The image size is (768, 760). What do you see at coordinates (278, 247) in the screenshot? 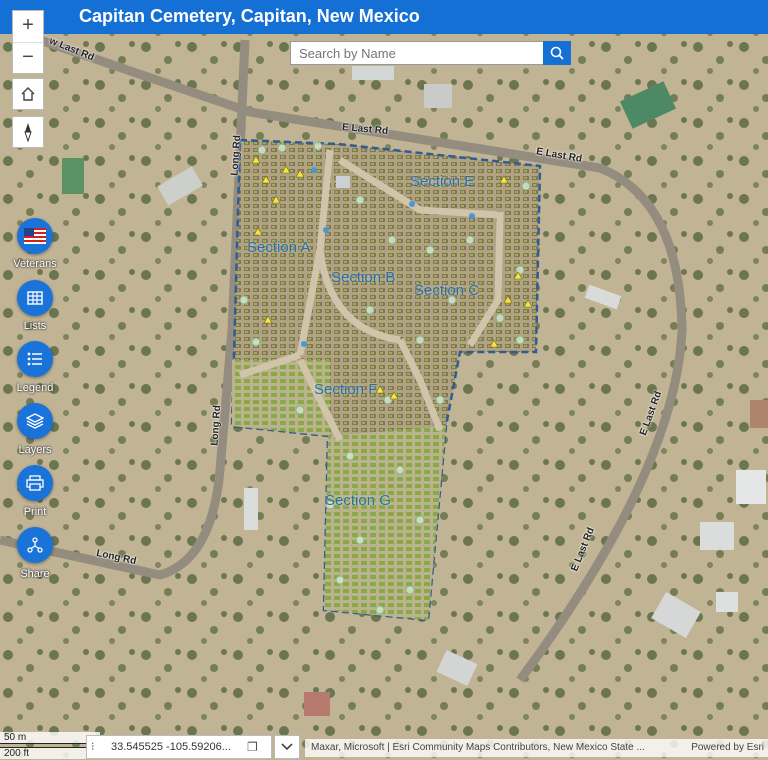
I see `section-a-label: Section A` at bounding box center [278, 247].